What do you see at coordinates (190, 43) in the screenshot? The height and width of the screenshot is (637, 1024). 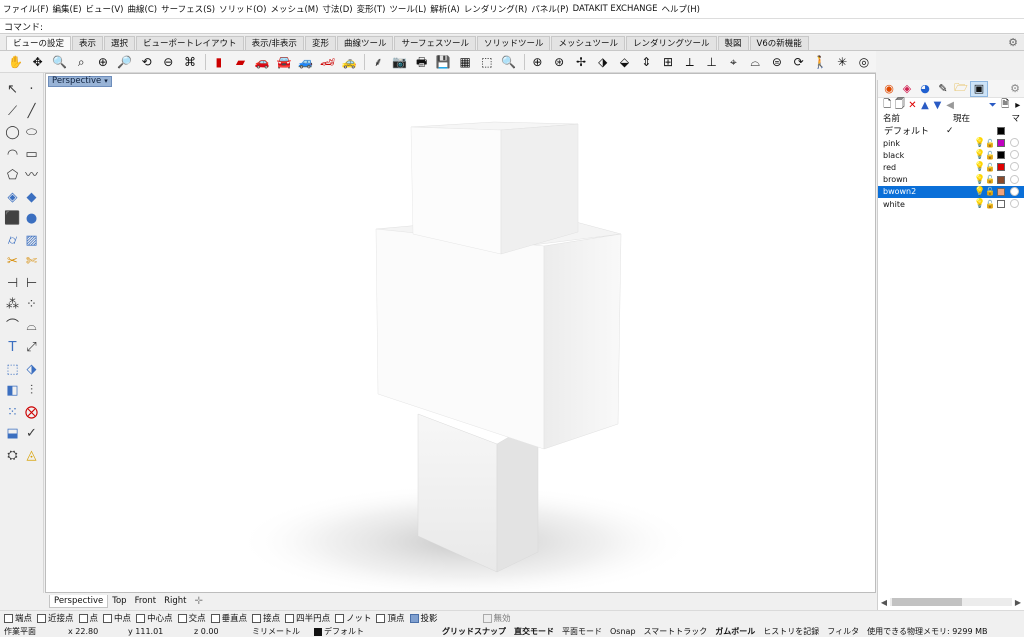 I see `tab-item: ビューポートレイアウト` at bounding box center [190, 43].